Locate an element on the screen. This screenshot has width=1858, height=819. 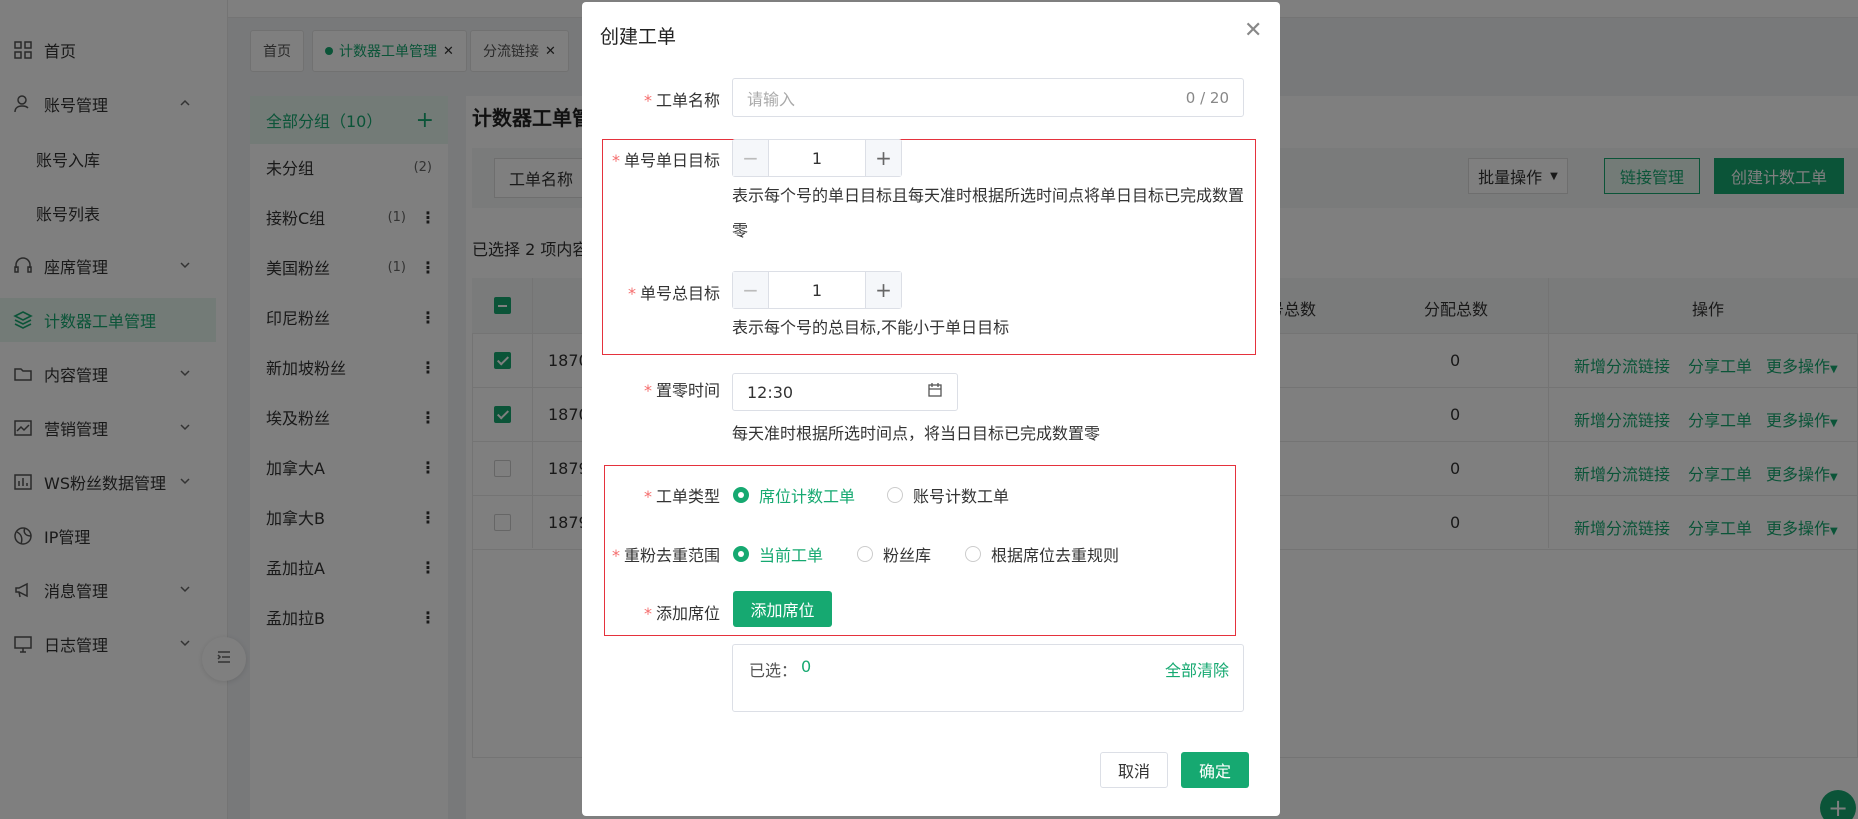
calendar-icon is located at coordinates (935, 392).